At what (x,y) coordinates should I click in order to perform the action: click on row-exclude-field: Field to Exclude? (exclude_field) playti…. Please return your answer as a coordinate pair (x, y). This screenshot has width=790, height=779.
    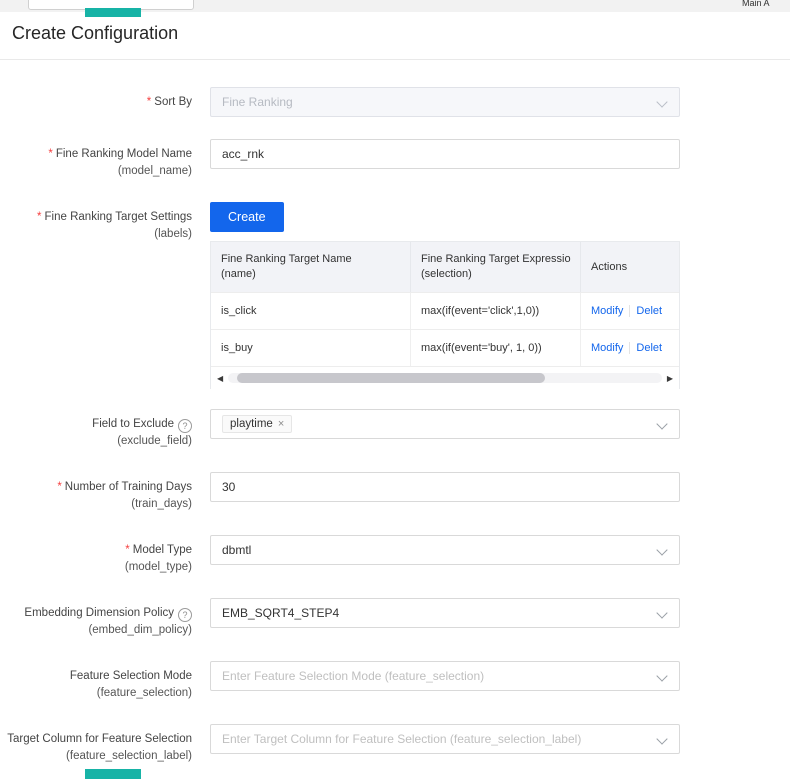
    Looking at the image, I should click on (395, 429).